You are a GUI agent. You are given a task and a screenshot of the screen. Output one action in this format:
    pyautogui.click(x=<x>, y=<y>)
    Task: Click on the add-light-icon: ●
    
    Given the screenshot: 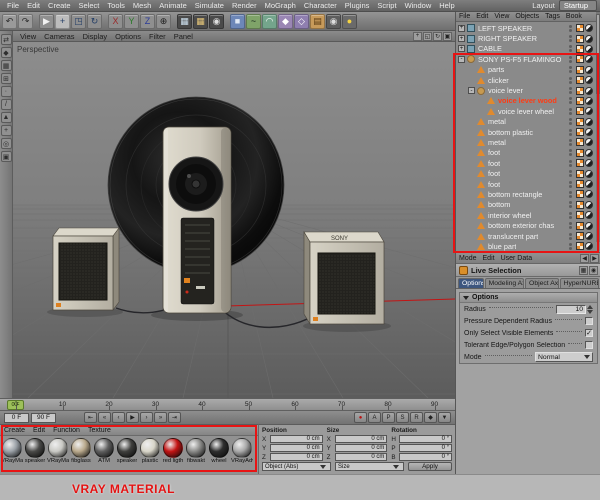 What is the action you would take?
    pyautogui.click(x=349, y=21)
    